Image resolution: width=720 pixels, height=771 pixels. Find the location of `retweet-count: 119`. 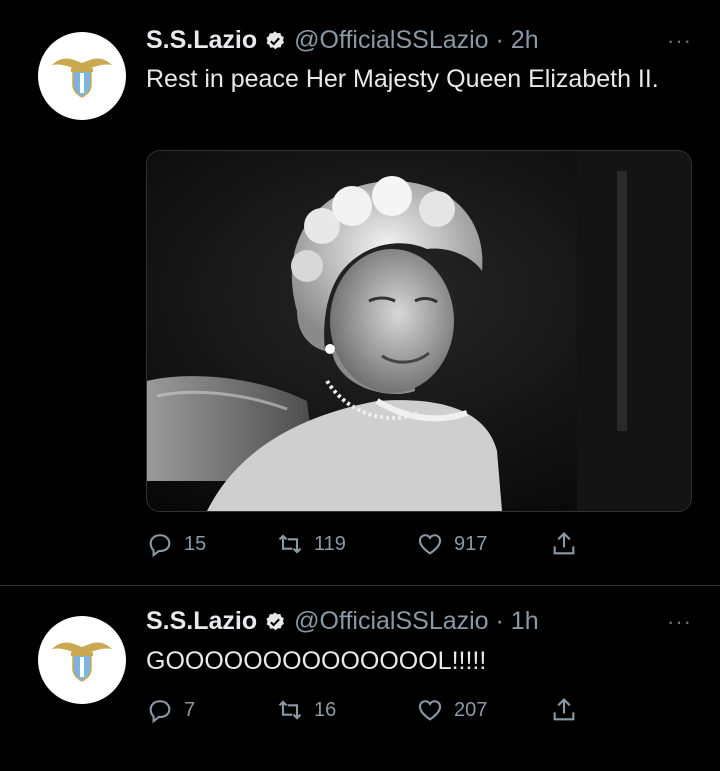

retweet-count: 119 is located at coordinates (330, 543).